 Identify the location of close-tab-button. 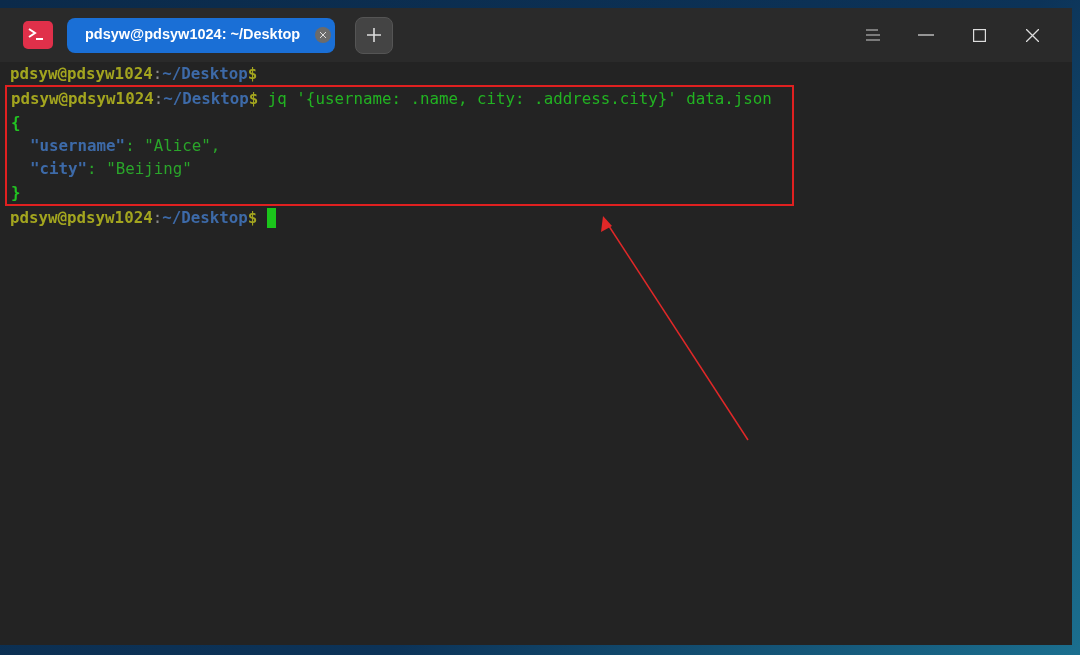
(323, 35).